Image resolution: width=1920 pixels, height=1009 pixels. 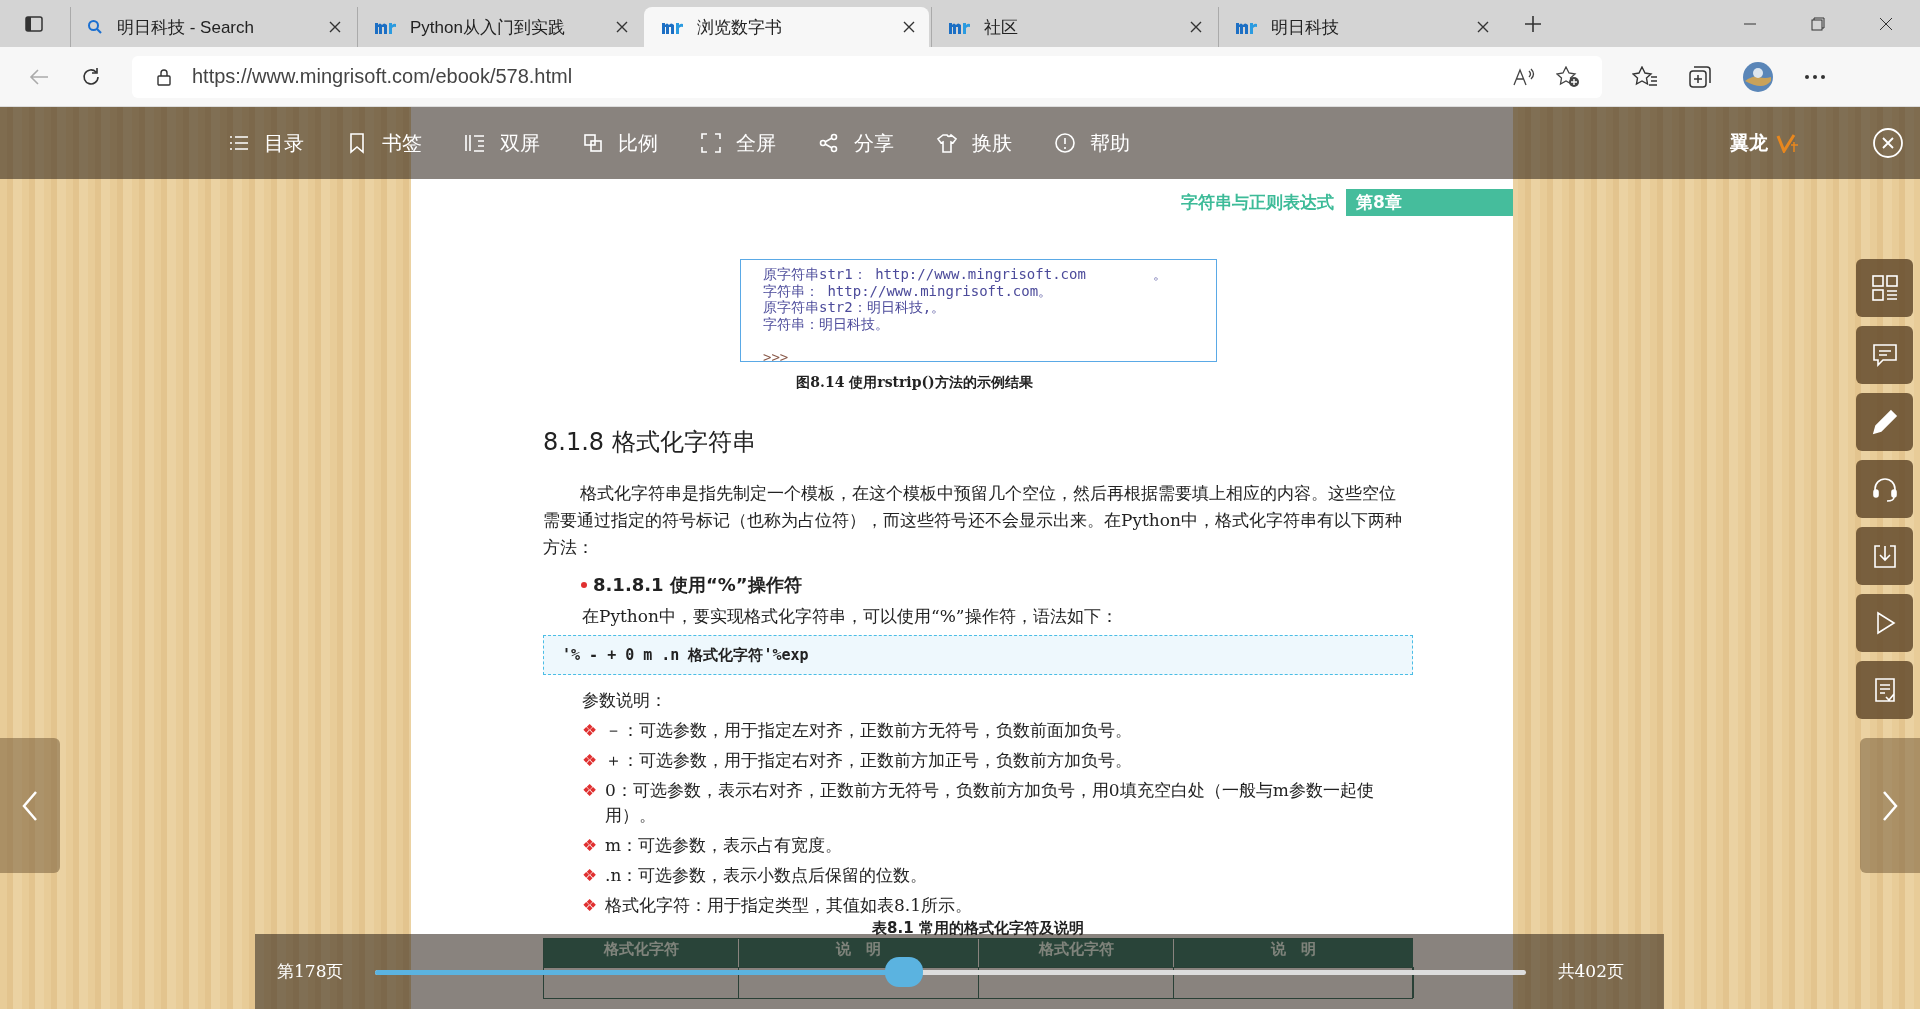 I want to click on console-line: 原字符串str2：明日科技,。, so click(x=855, y=307).